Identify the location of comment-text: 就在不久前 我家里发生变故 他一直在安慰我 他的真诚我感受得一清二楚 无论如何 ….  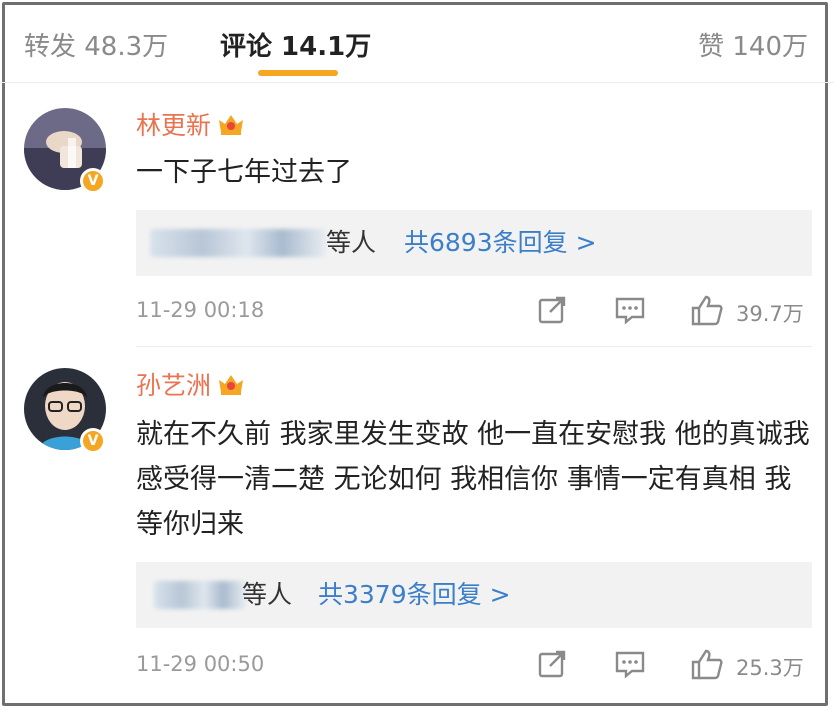
(473, 479).